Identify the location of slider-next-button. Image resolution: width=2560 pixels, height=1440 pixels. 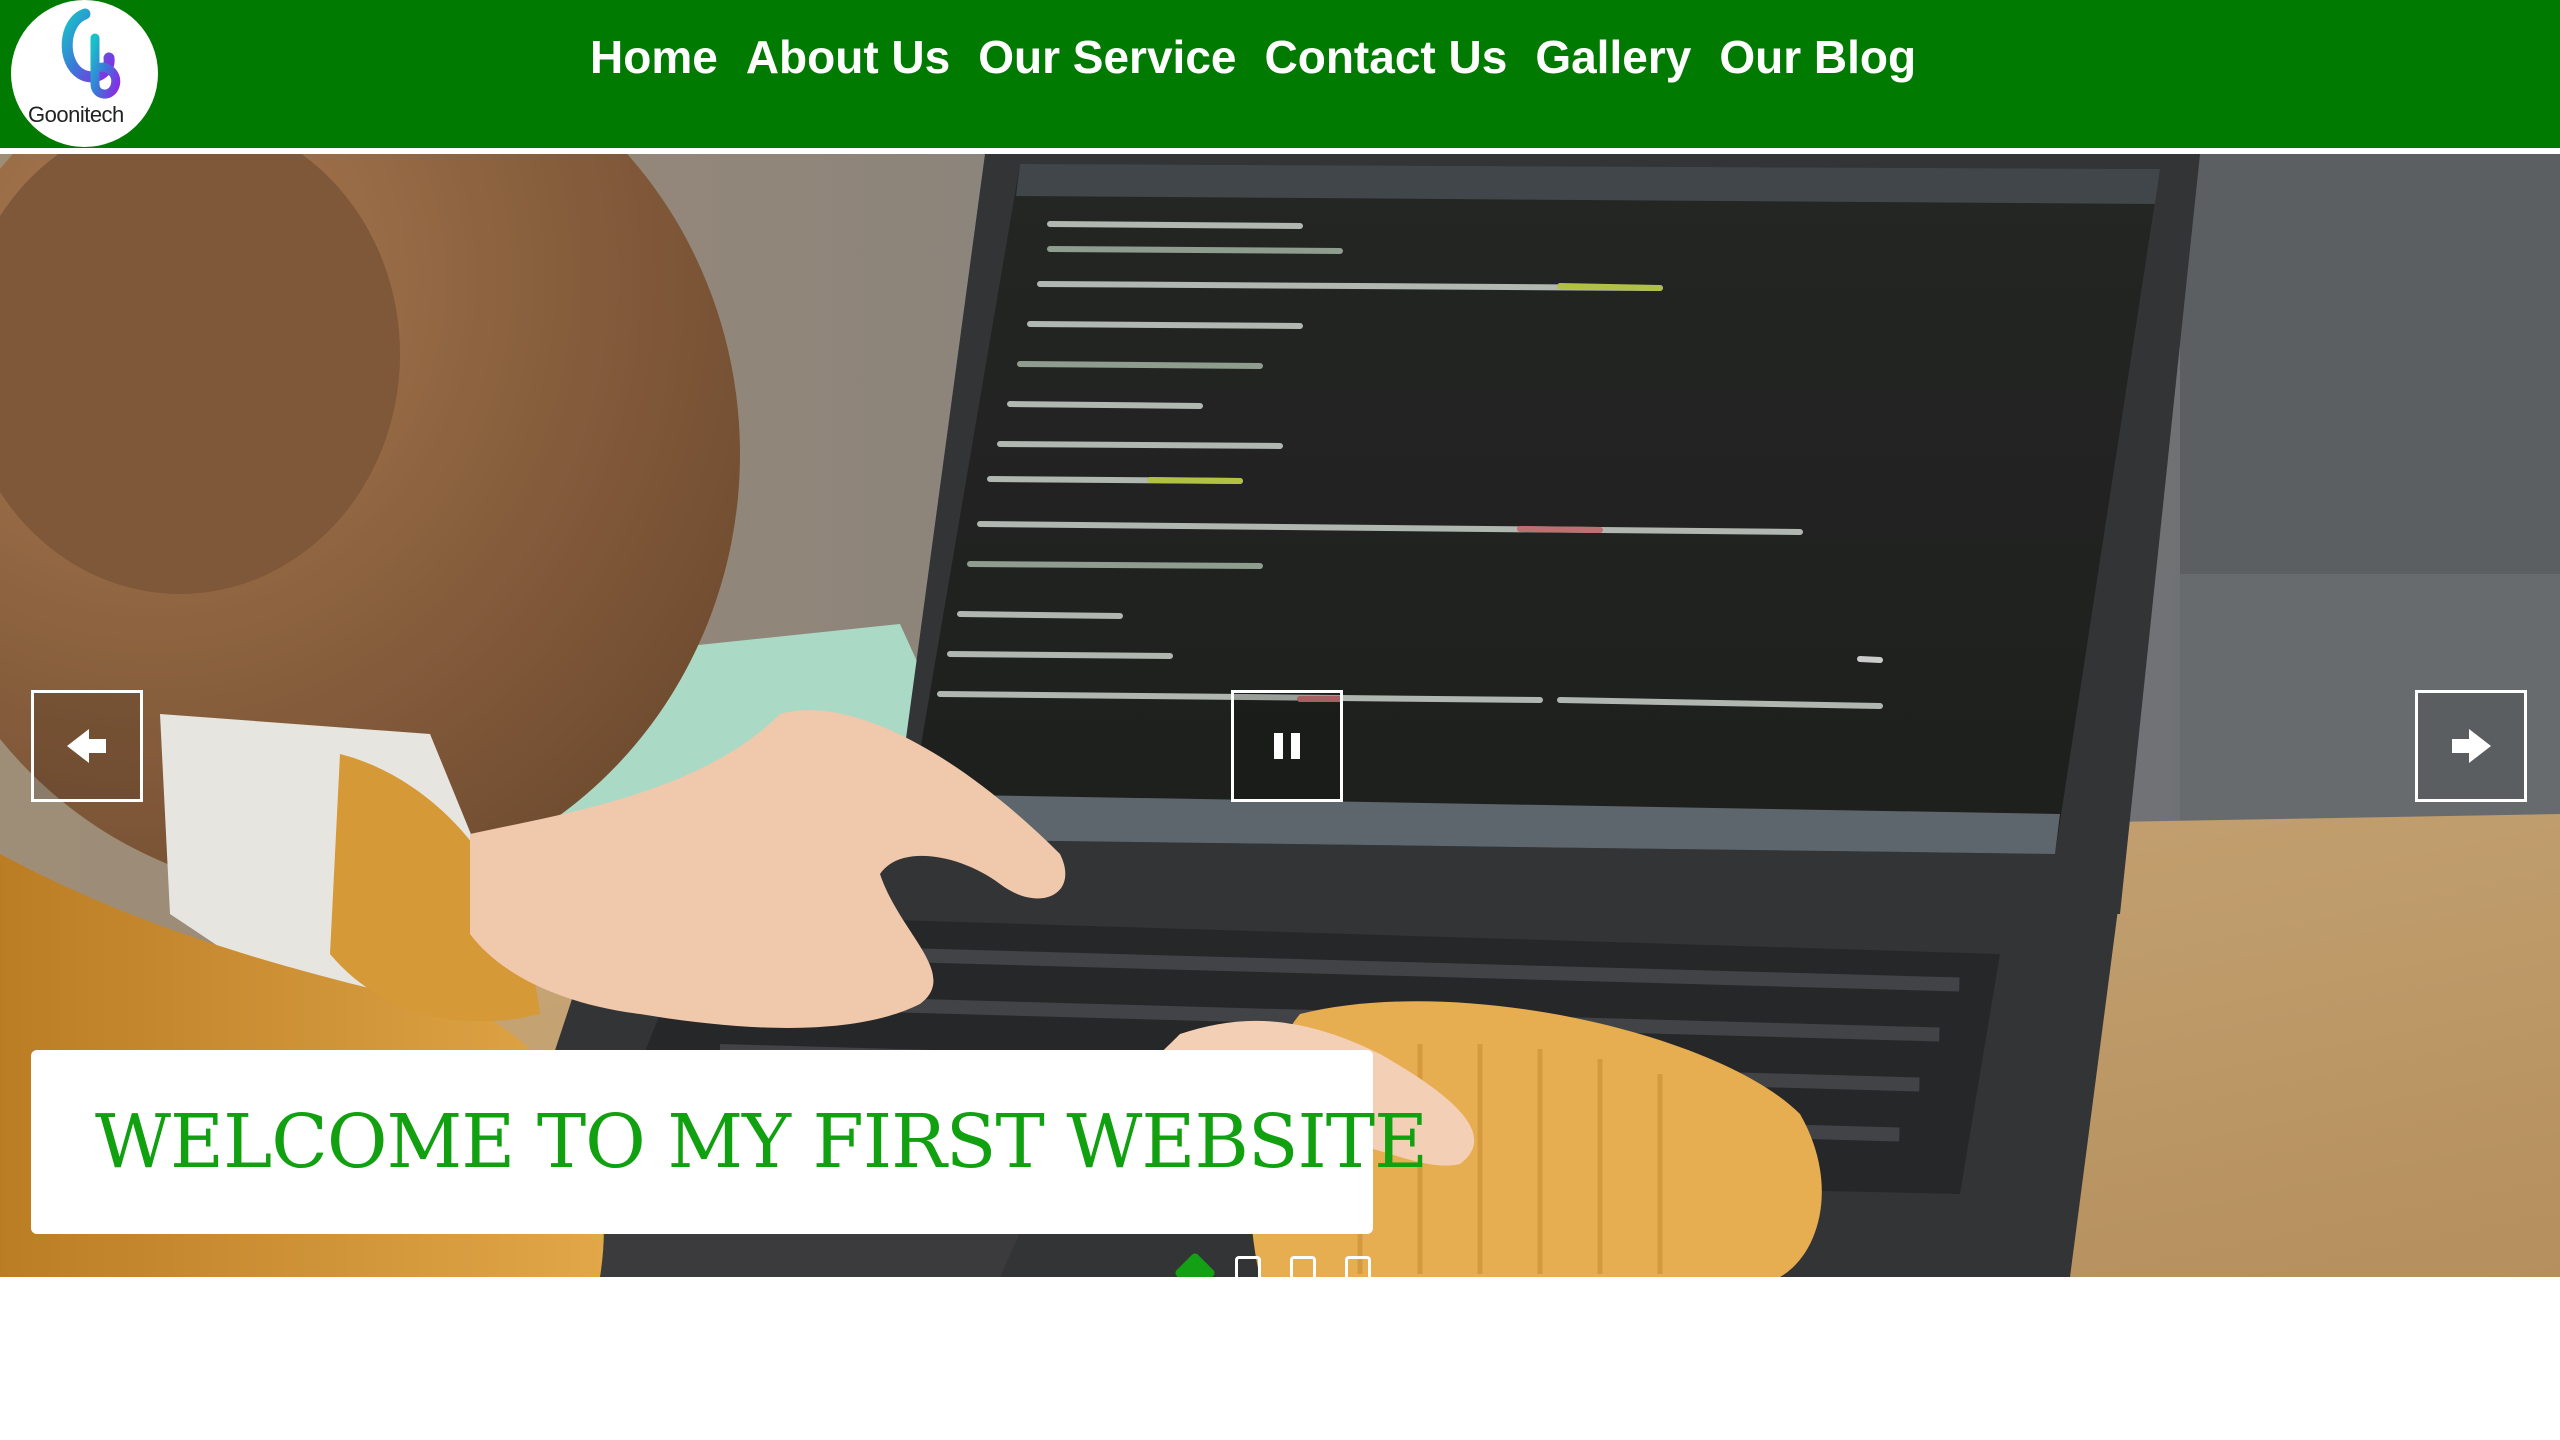
(2471, 746).